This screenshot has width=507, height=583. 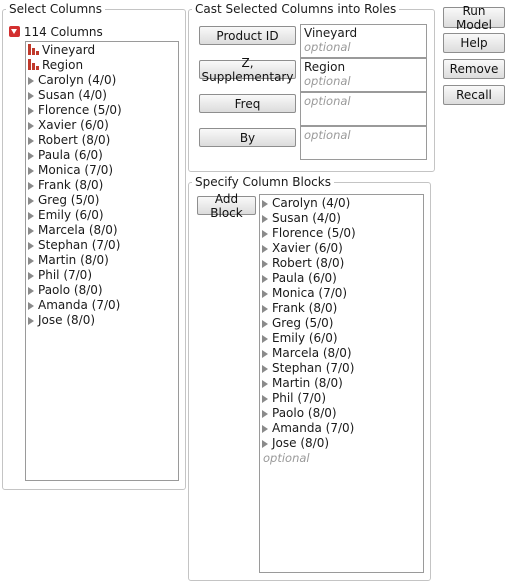 What do you see at coordinates (308, 263) in the screenshot?
I see `column-block-item-label: Robert (8/0)` at bounding box center [308, 263].